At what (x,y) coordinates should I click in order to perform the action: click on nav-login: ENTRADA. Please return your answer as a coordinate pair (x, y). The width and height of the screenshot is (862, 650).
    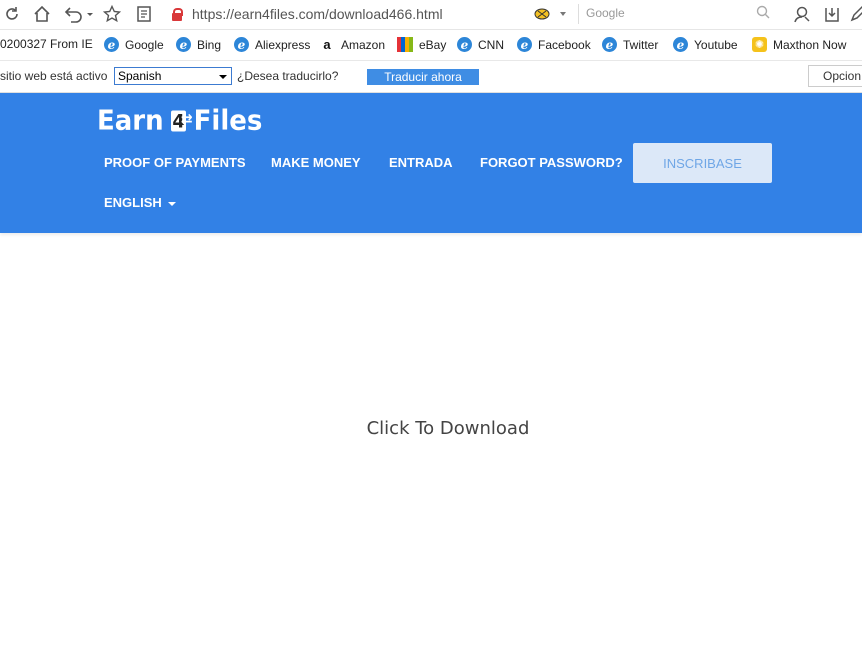
    Looking at the image, I should click on (421, 162).